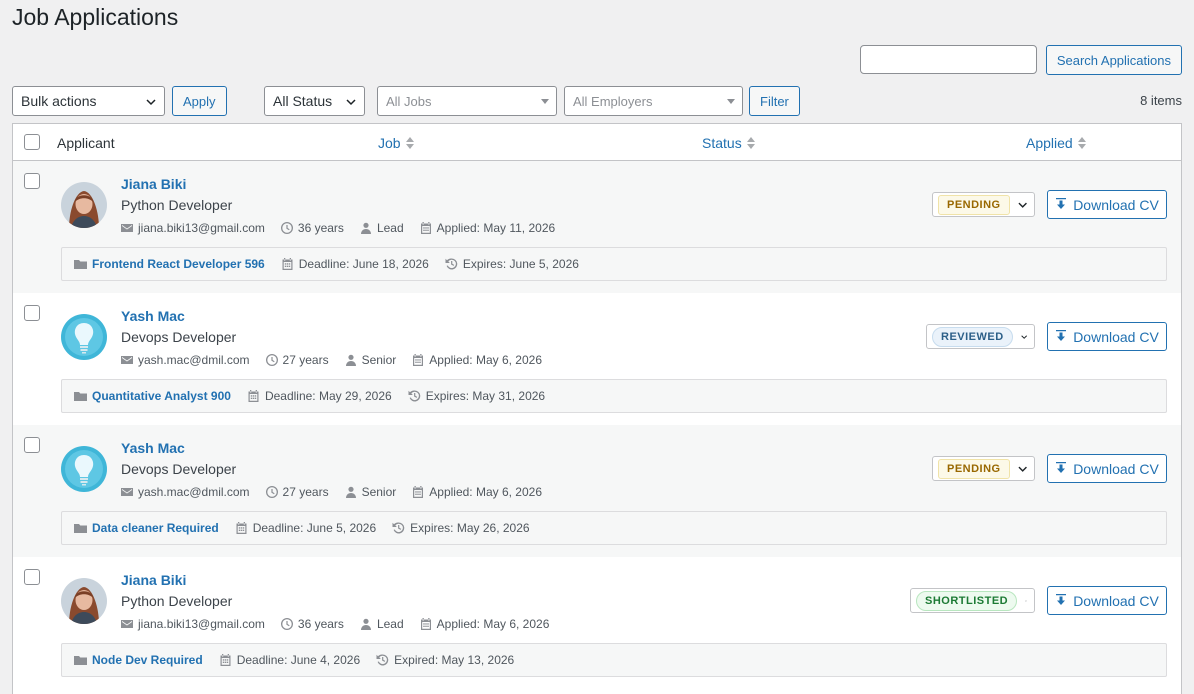  Describe the element at coordinates (298, 660) in the screenshot. I see `deadline-text: Deadline: June 4, 2026` at that location.